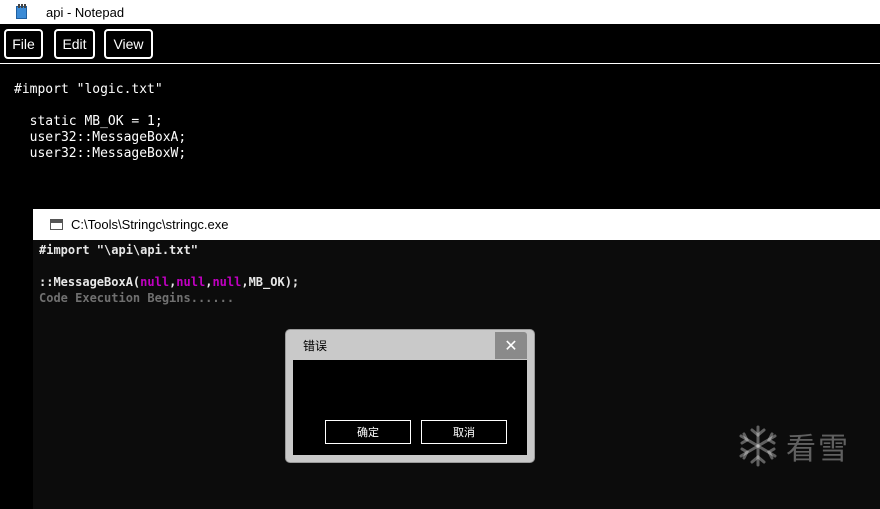 The width and height of the screenshot is (880, 509). I want to click on snowflake-icon, so click(758, 446).